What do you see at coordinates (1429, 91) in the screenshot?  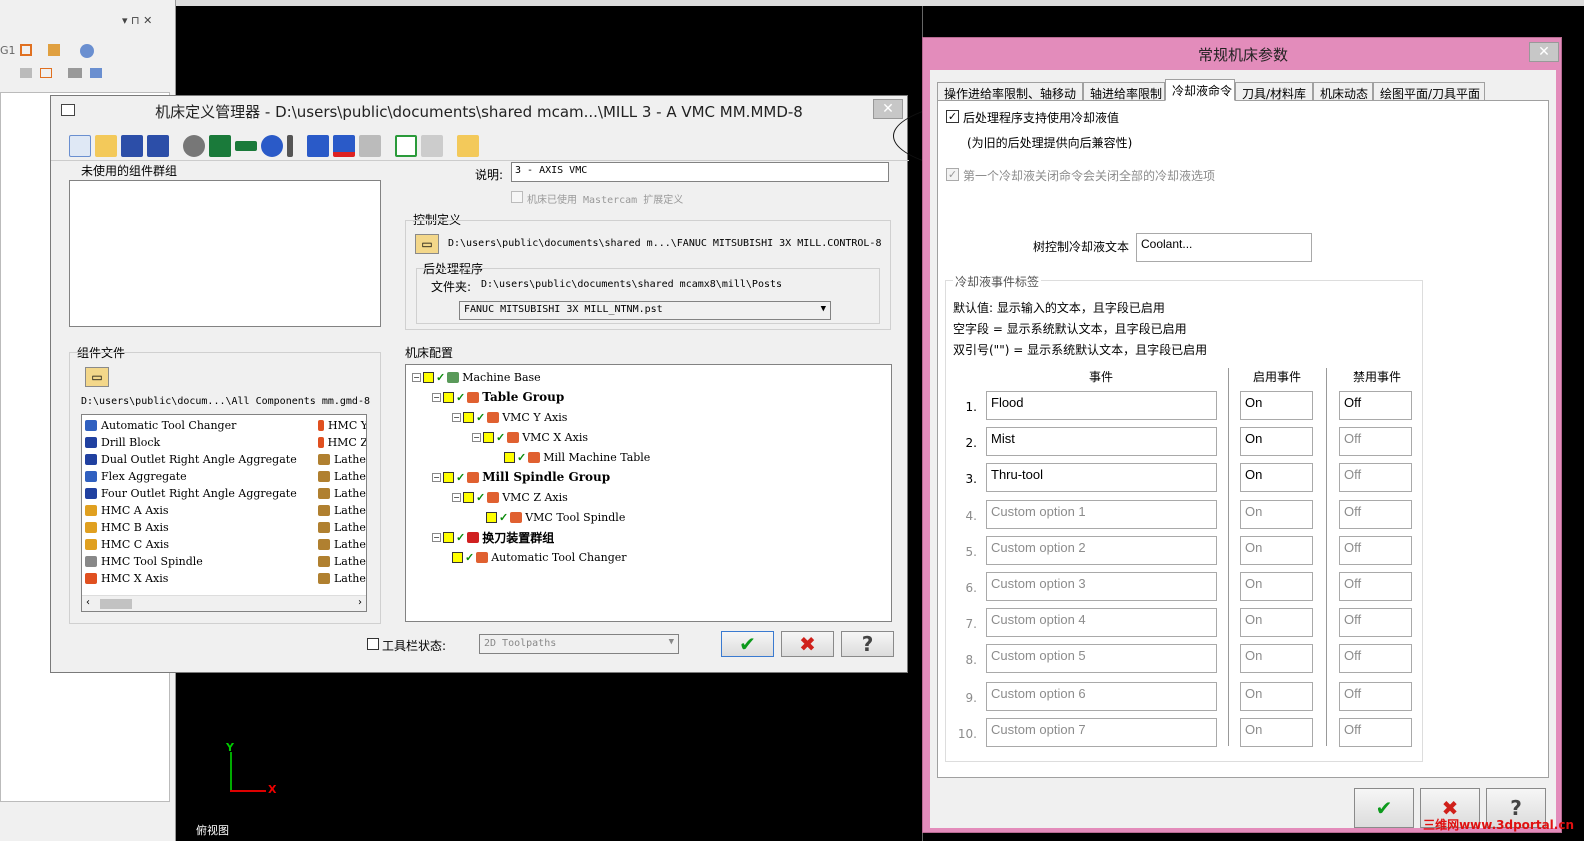 I see `dialog-tab: 绘图平面/刀具平面` at bounding box center [1429, 91].